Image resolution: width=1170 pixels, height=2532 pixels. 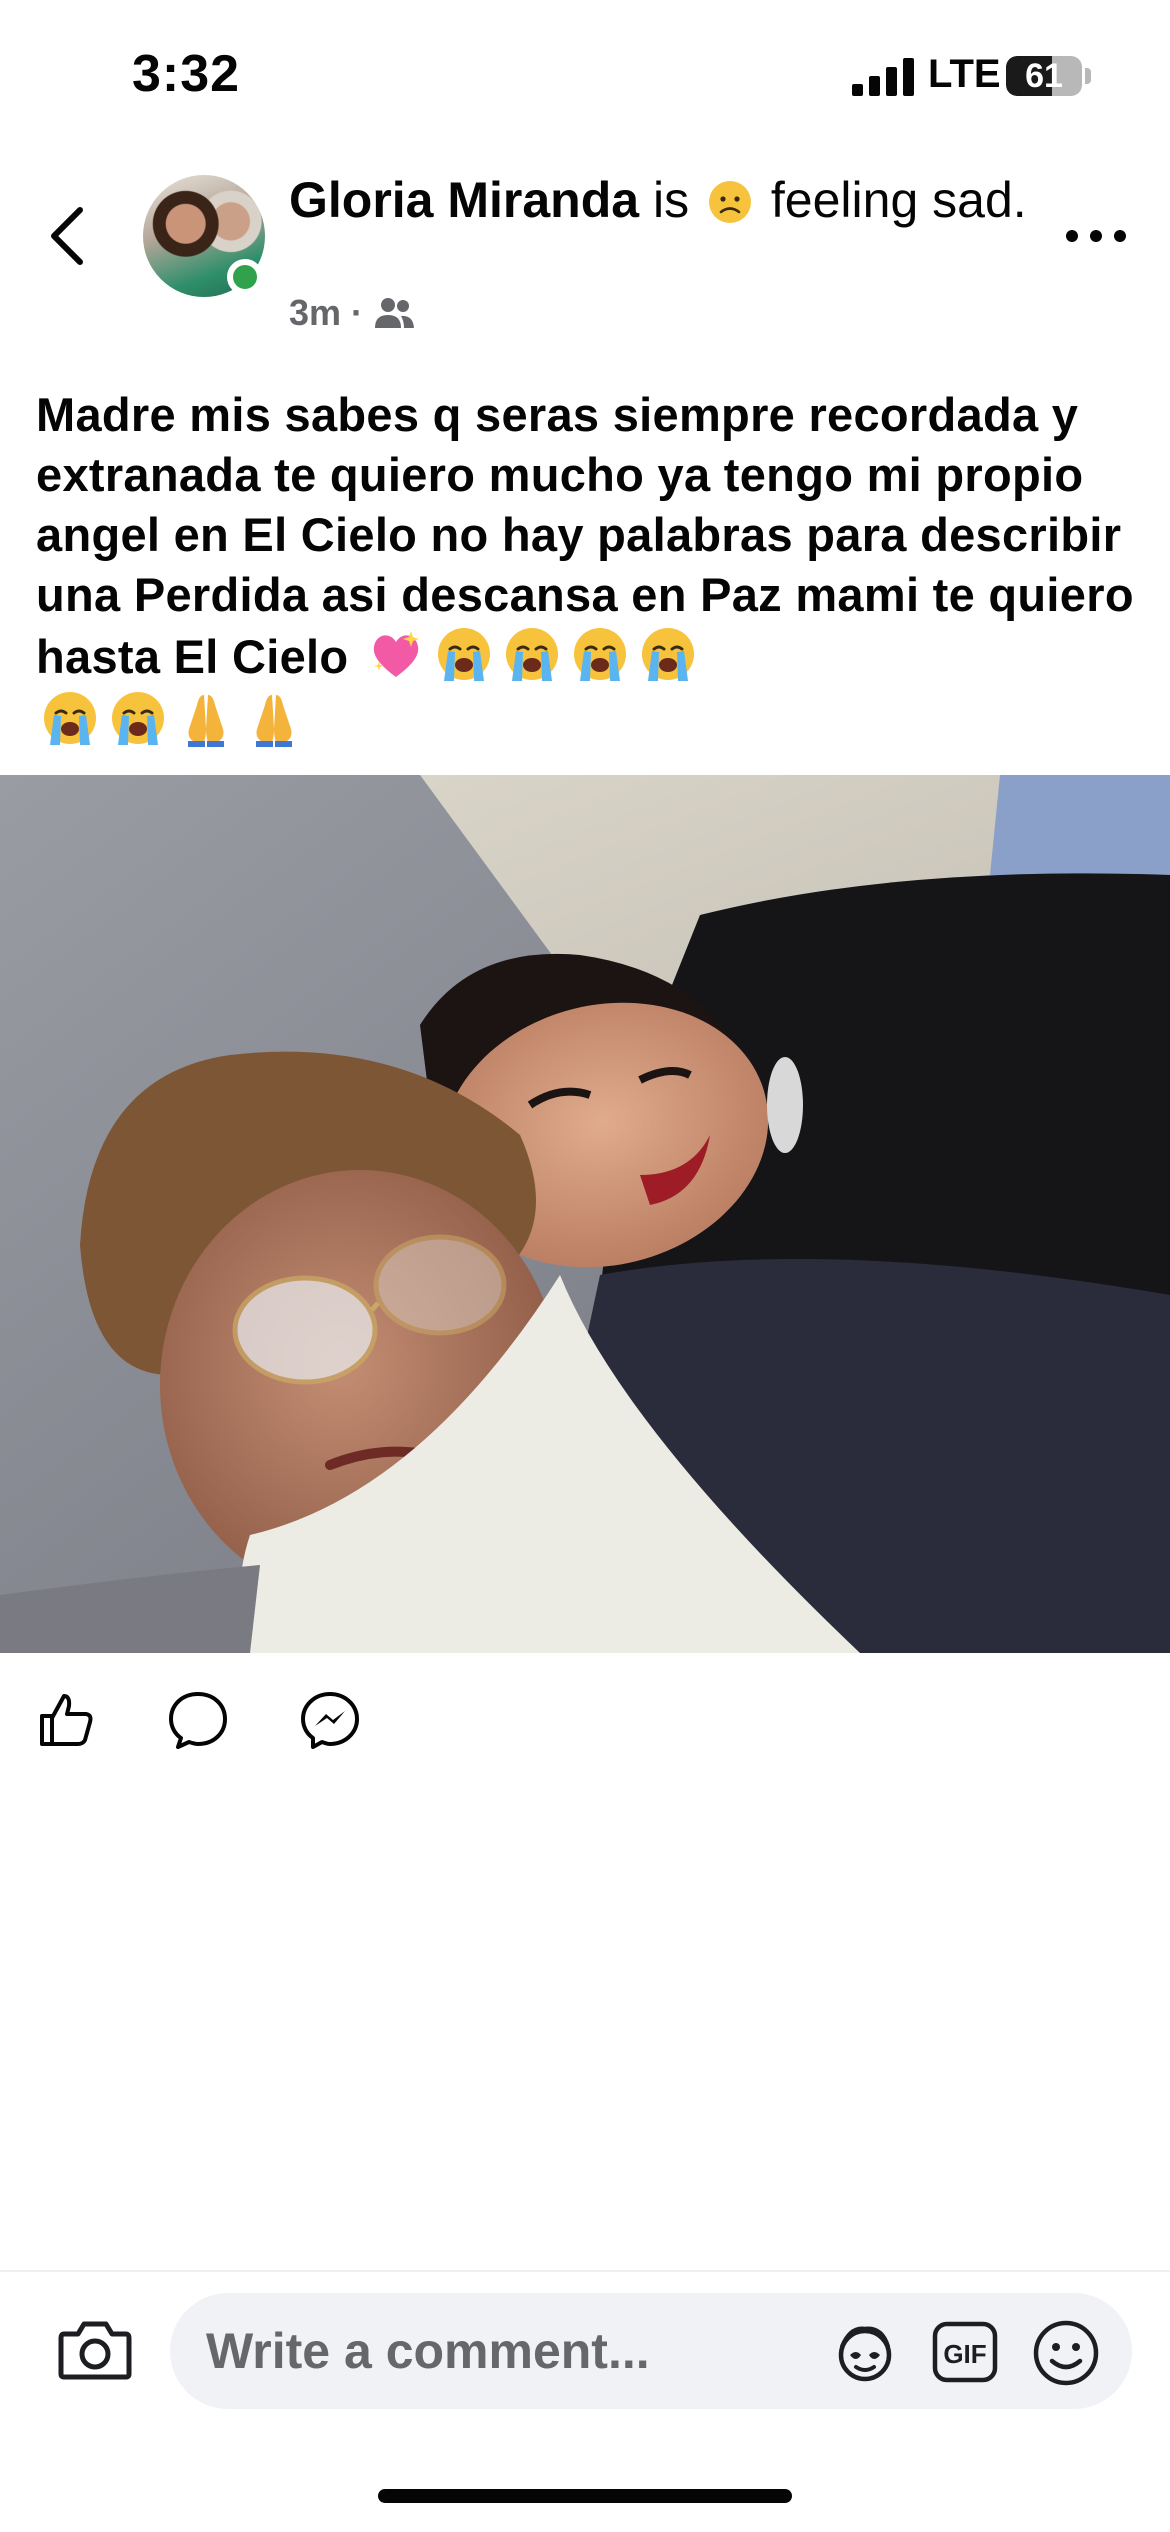 I want to click on messenger-icon, so click(x=330, y=1720).